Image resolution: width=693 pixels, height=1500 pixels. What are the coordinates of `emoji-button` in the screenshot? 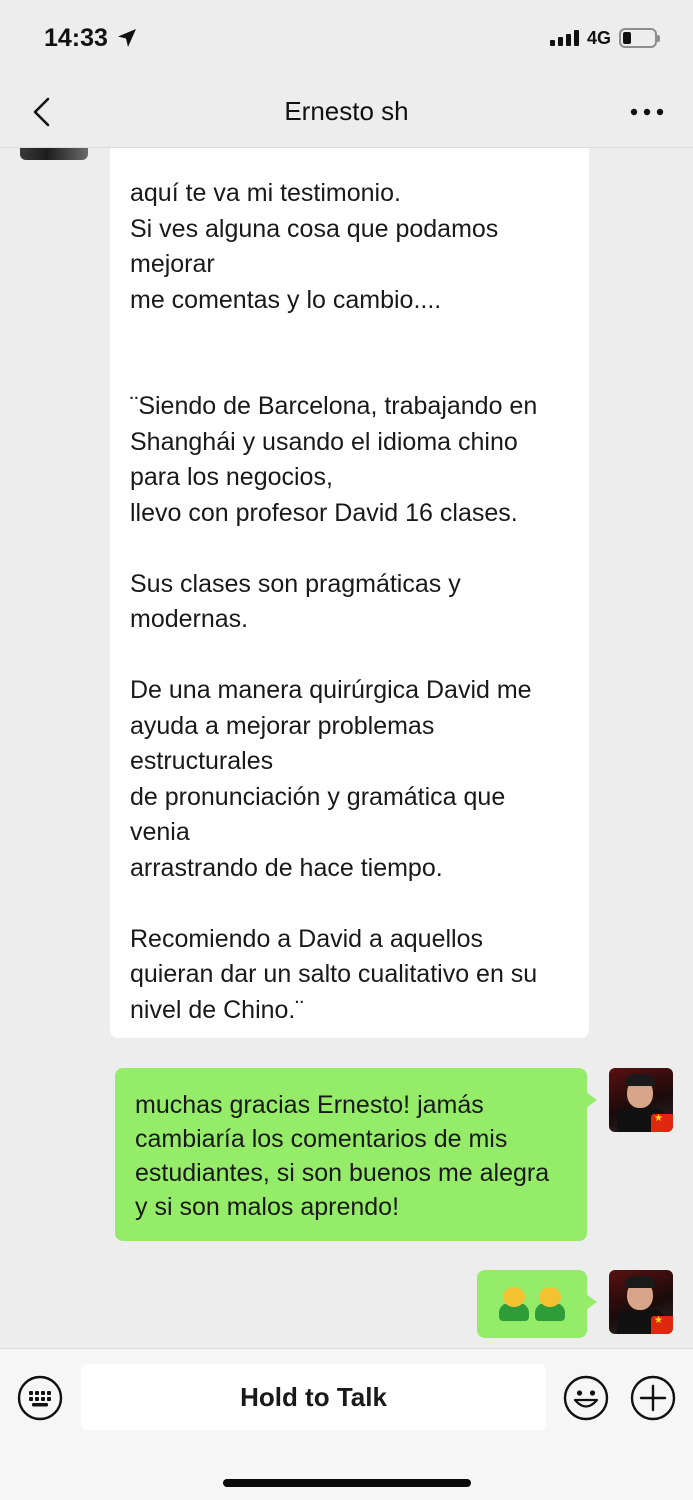 It's located at (586, 1398).